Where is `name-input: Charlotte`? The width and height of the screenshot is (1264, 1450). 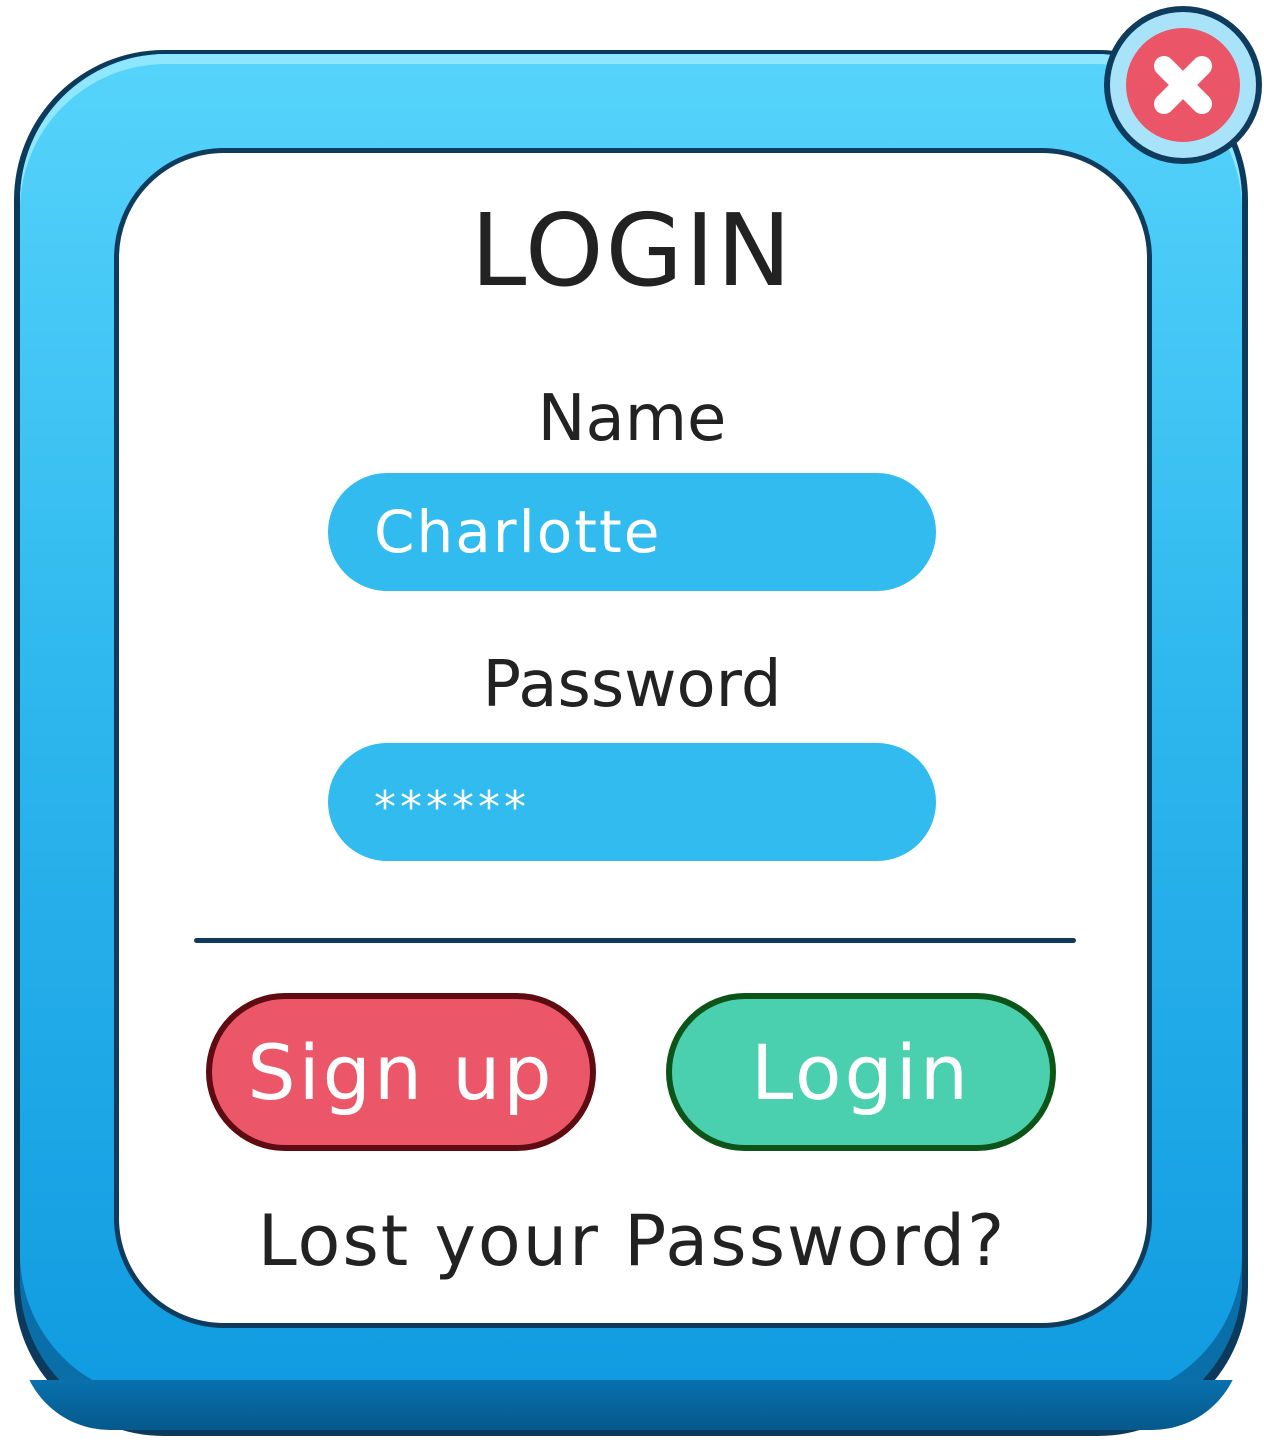
name-input: Charlotte is located at coordinates (632, 532).